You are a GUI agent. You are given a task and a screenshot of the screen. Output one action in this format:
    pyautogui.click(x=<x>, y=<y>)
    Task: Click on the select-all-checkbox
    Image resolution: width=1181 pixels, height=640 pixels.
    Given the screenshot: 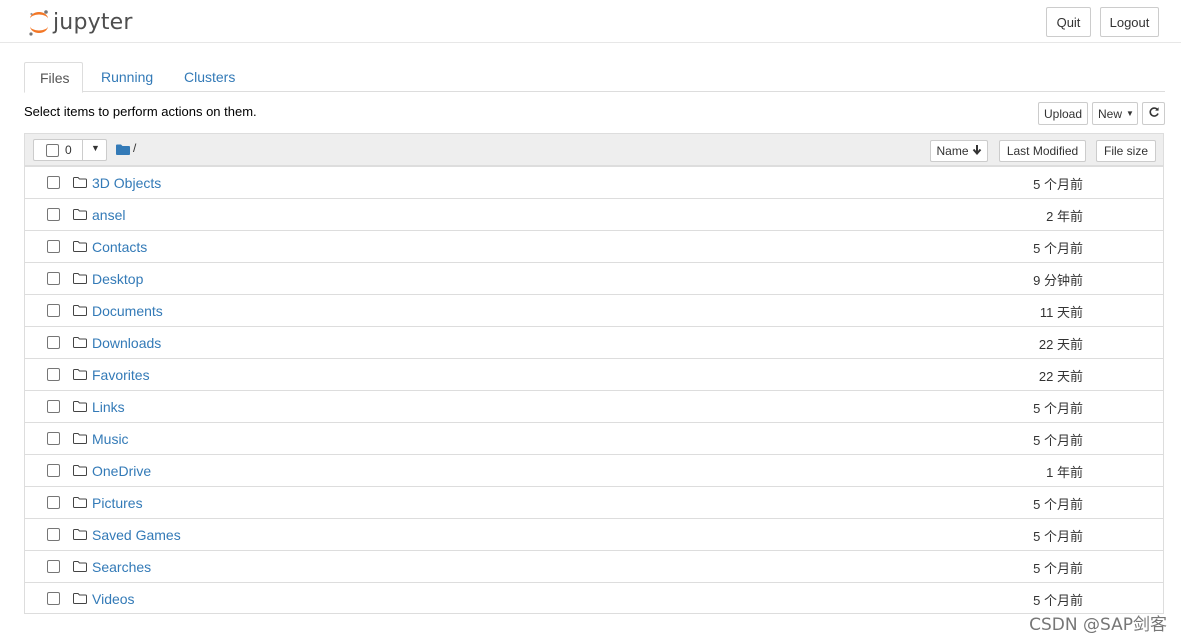 What is the action you would take?
    pyautogui.click(x=52, y=150)
    